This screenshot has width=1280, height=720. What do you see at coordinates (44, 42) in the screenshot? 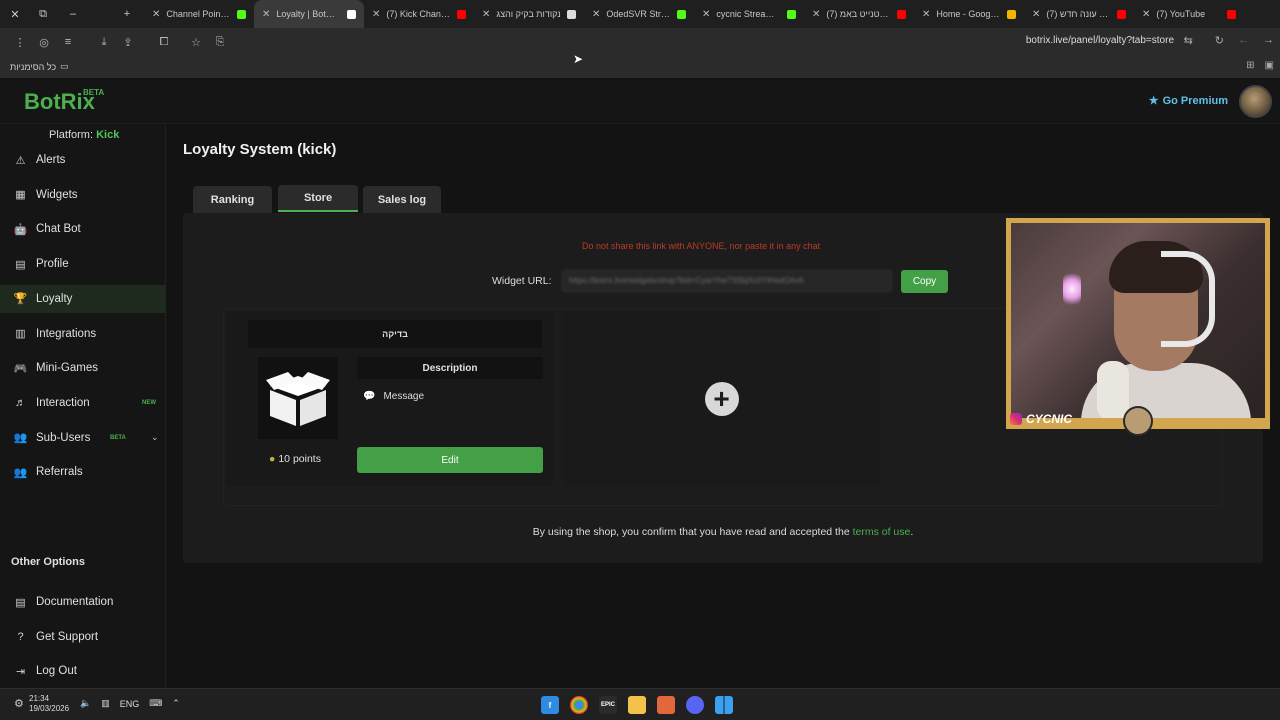
I see `extensions-icon: ◎` at bounding box center [44, 42].